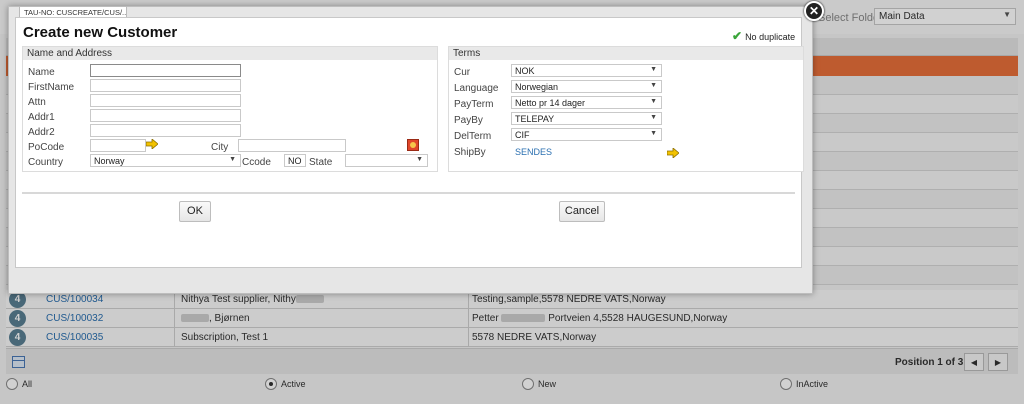 This screenshot has height=404, width=1024. I want to click on cur-select: NOK ▼, so click(586, 70).